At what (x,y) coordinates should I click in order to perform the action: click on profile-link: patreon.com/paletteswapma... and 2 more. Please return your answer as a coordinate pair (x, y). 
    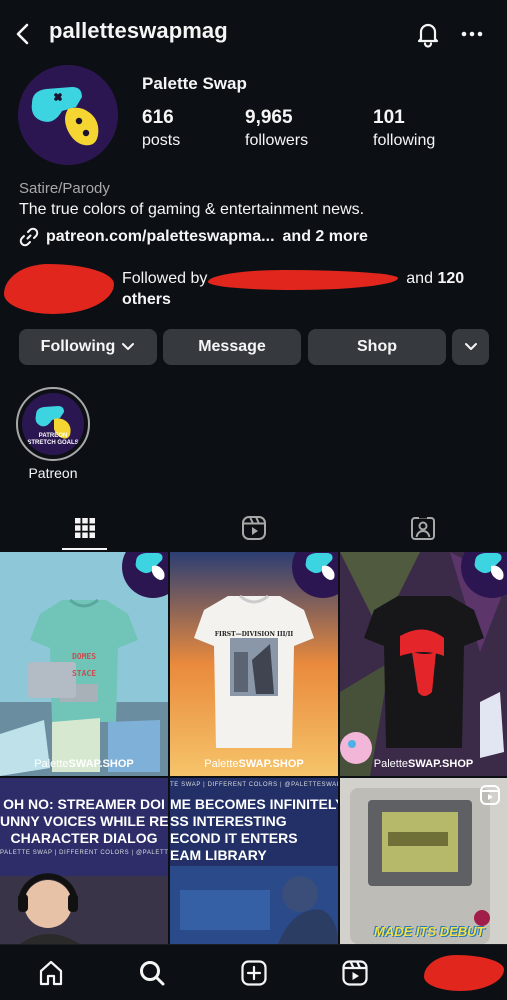
    Looking at the image, I should click on (193, 237).